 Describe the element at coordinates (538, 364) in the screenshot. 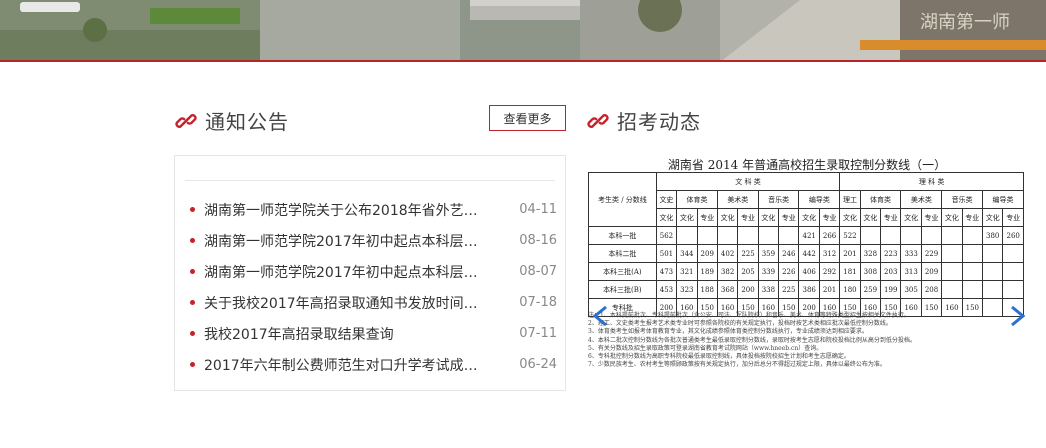

I see `notice-item-date: 06-24` at that location.